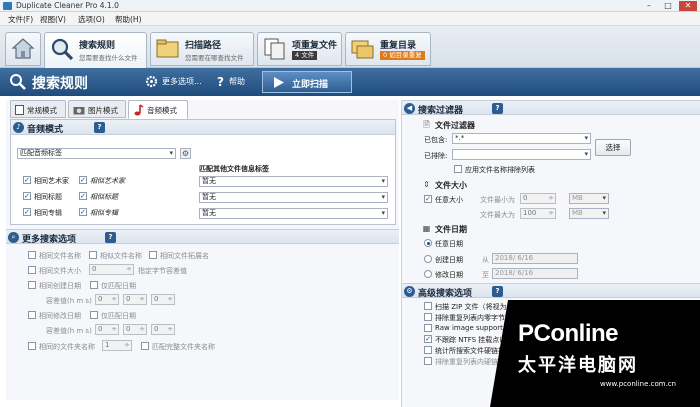  What do you see at coordinates (445, 294) in the screenshot?
I see `advanced-title: 高级搜索选项` at bounding box center [445, 294].